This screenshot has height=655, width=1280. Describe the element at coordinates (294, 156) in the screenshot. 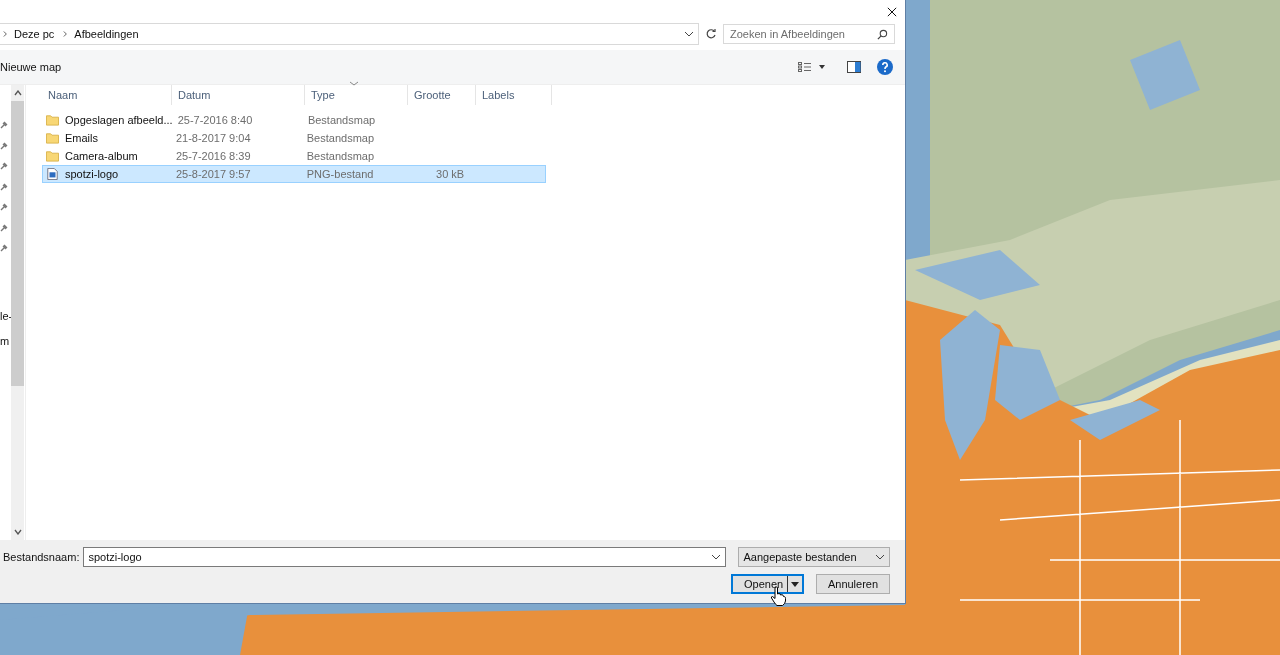

I see `file-row: Camera-album 25-7-2016 8:39 Bestandsmap` at that location.